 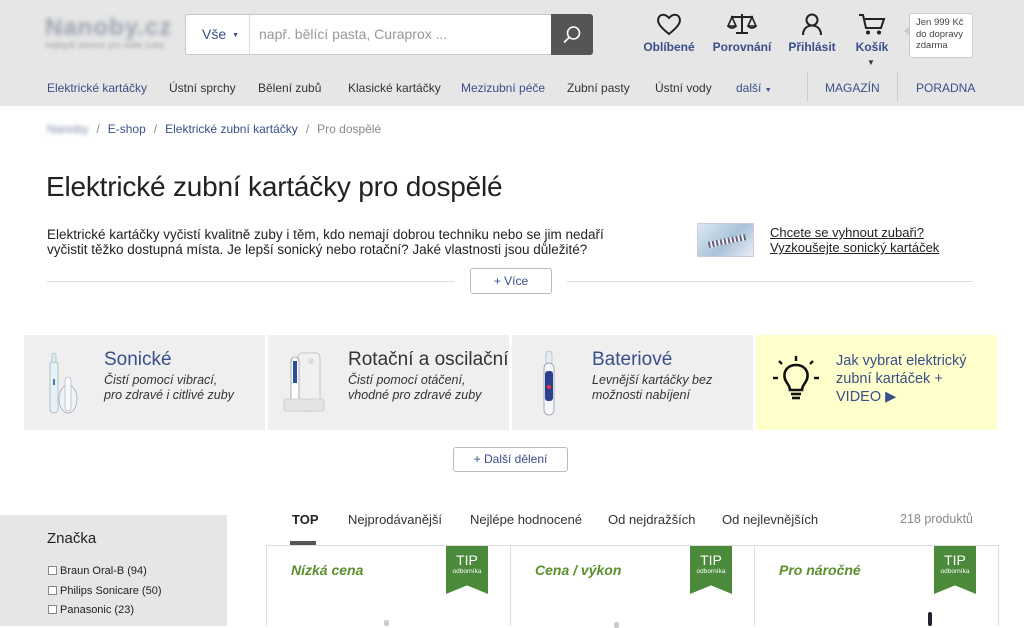 What do you see at coordinates (511, 281) in the screenshot?
I see `more-button: + Více` at bounding box center [511, 281].